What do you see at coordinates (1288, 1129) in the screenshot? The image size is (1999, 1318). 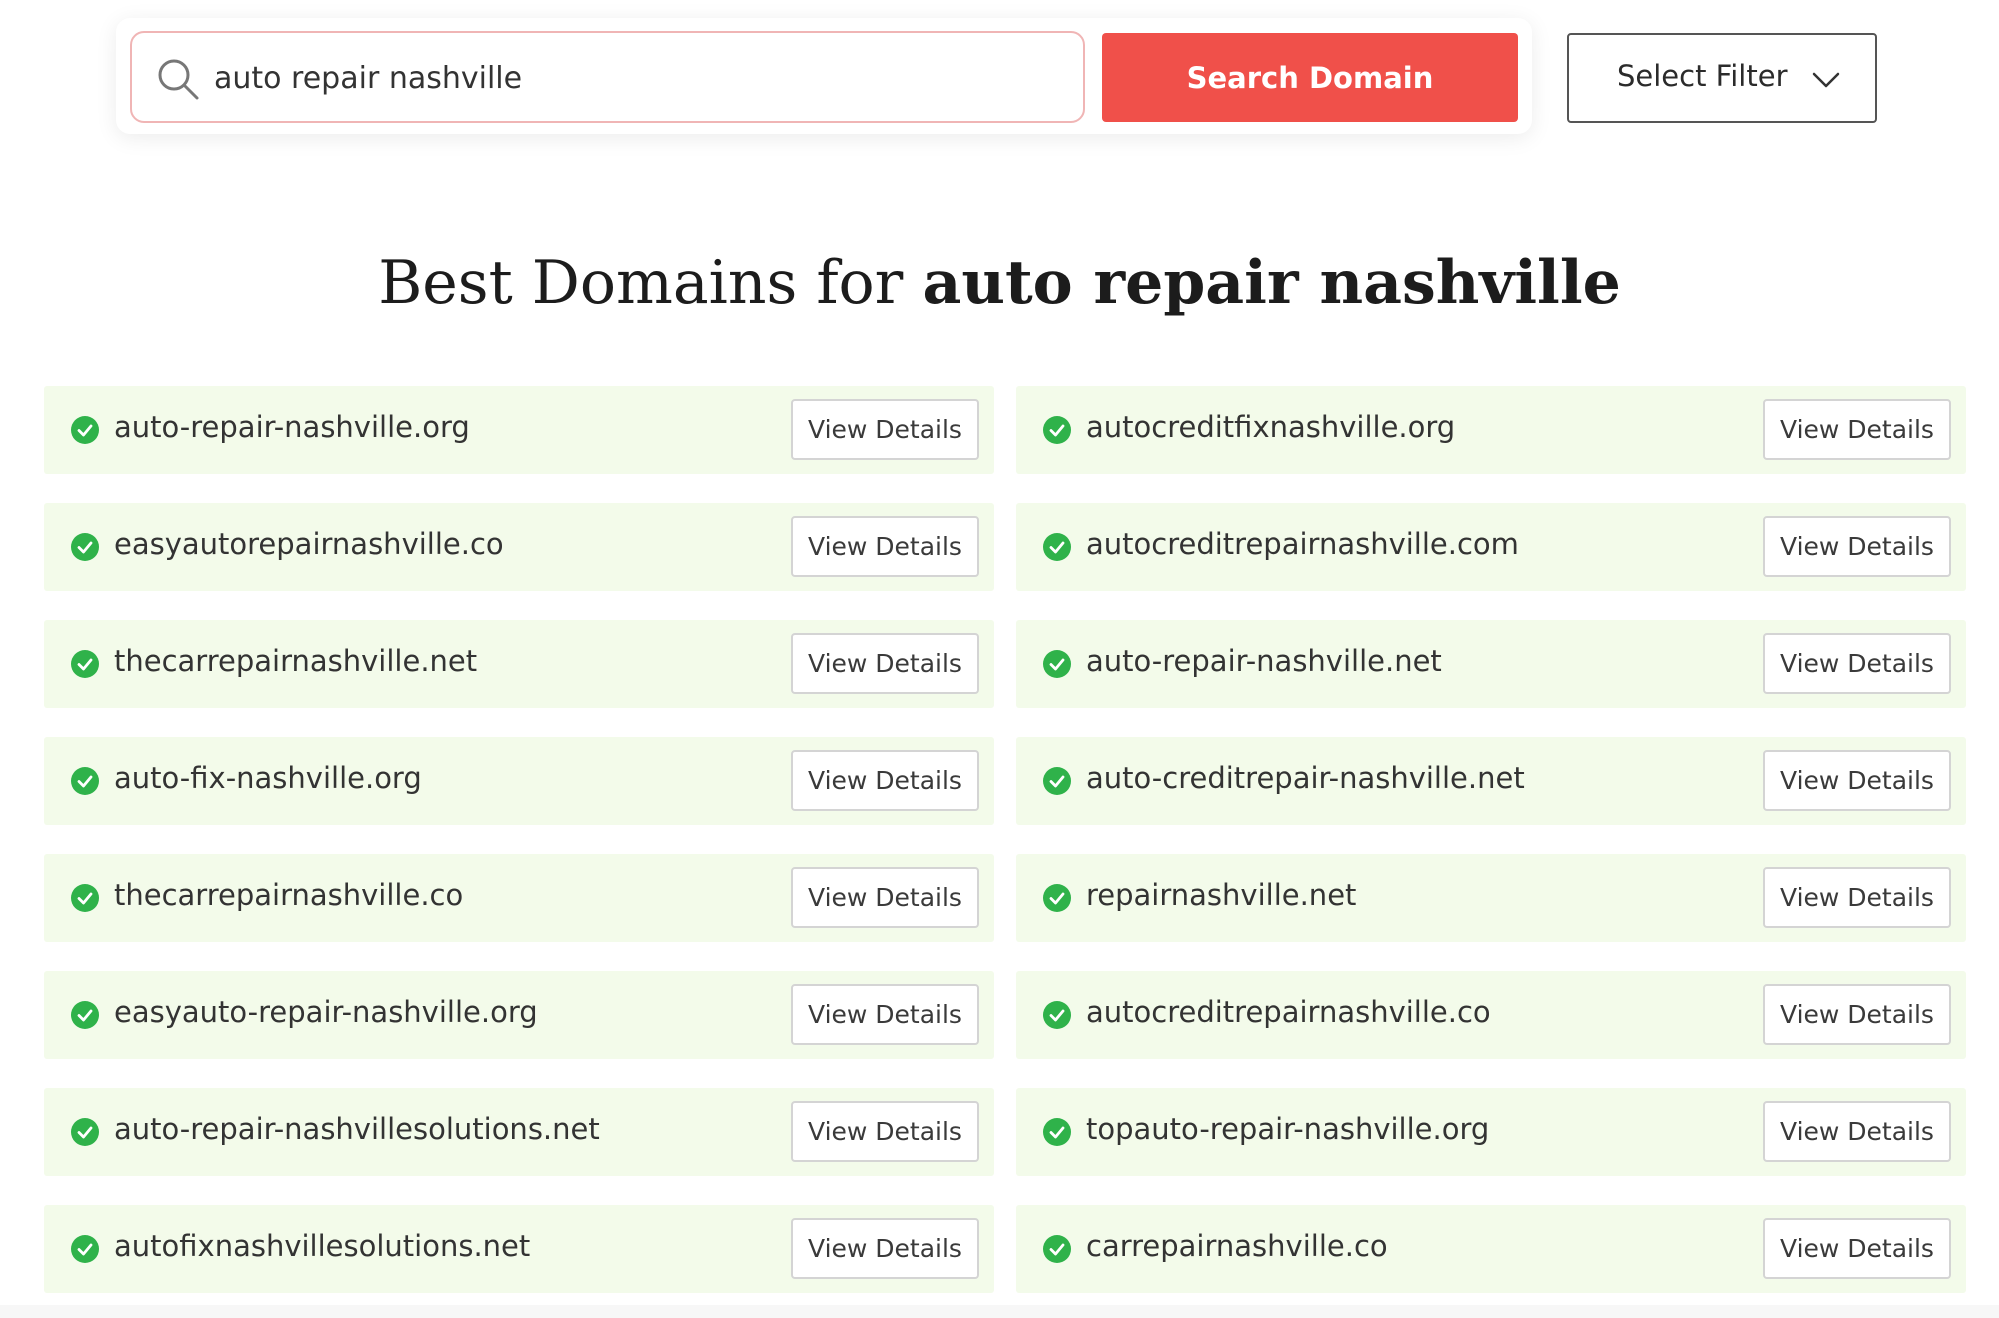 I see `domain-name: topauto-repair-nashville.org` at bounding box center [1288, 1129].